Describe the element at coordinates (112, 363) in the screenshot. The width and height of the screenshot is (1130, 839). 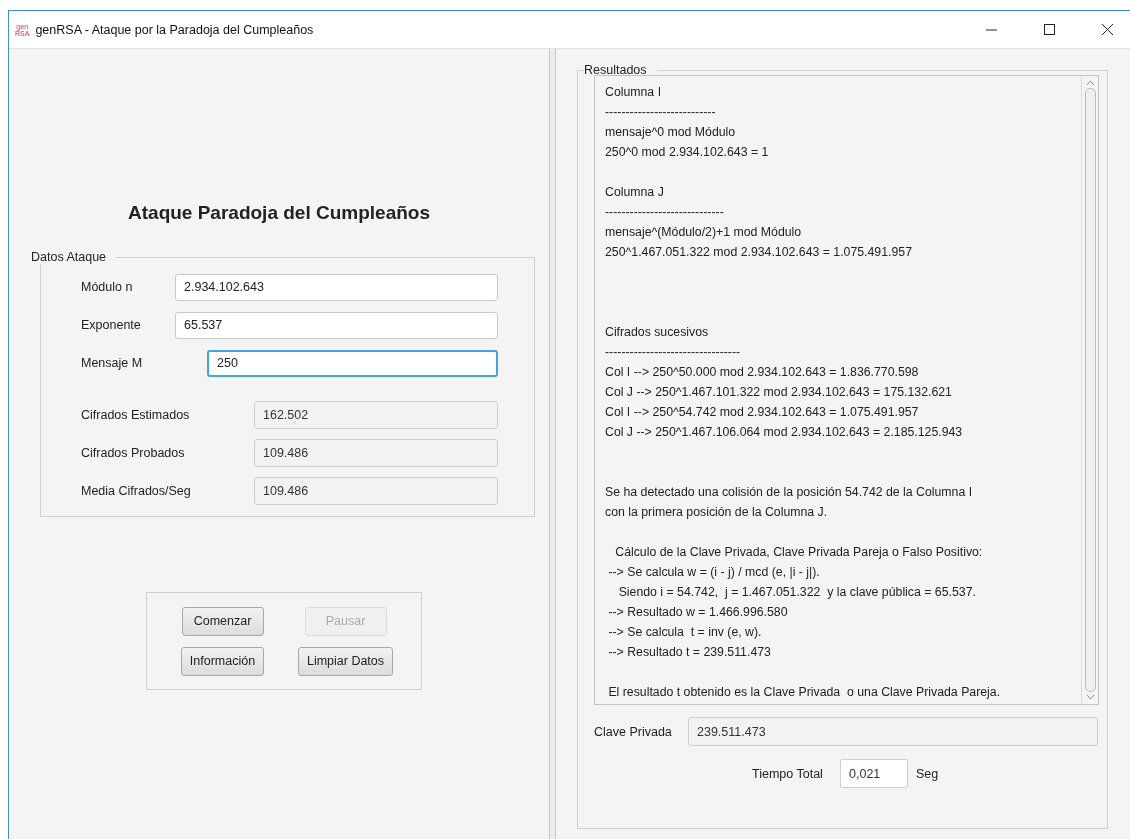
I see `field-label: Mensaje M` at that location.